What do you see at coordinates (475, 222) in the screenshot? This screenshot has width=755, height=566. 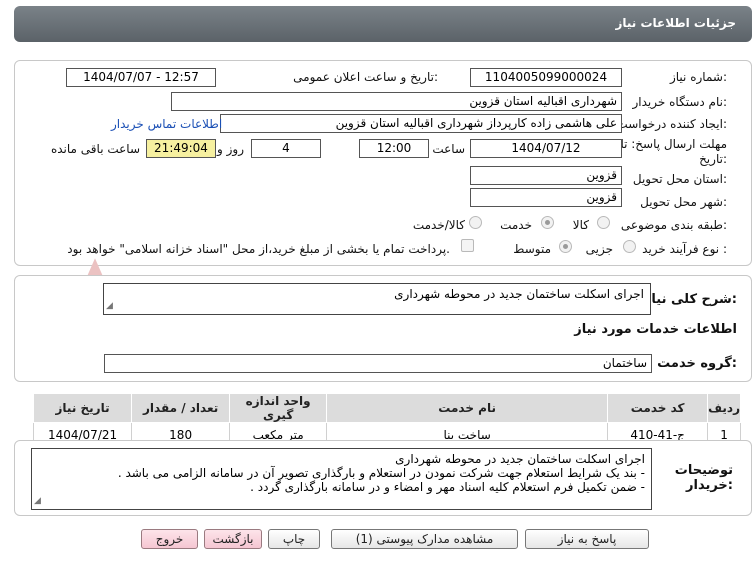 I see `category-radio-goods-service` at bounding box center [475, 222].